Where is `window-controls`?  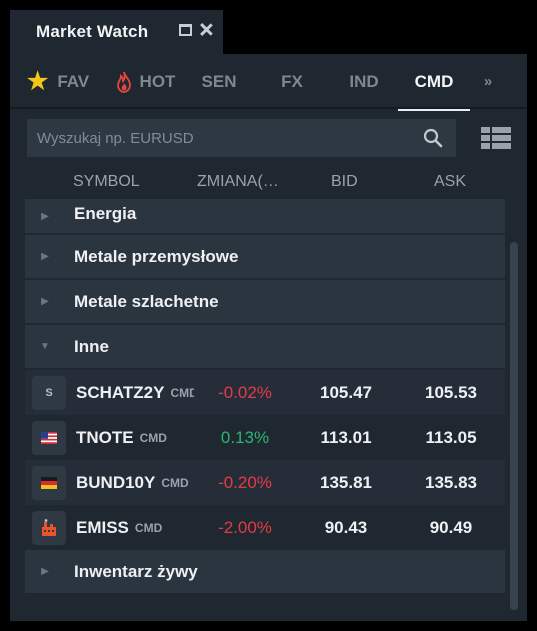
window-controls is located at coordinates (196, 29).